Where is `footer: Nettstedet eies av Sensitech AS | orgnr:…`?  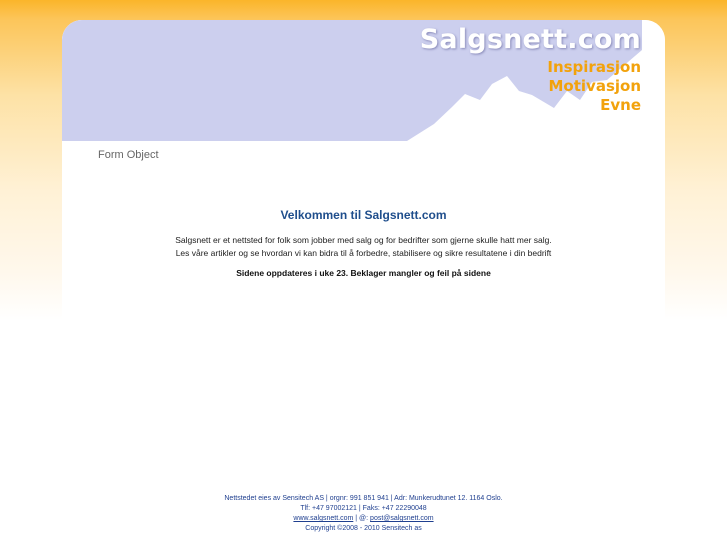 footer: Nettstedet eies av Sensitech AS | orgnr:… is located at coordinates (363, 514).